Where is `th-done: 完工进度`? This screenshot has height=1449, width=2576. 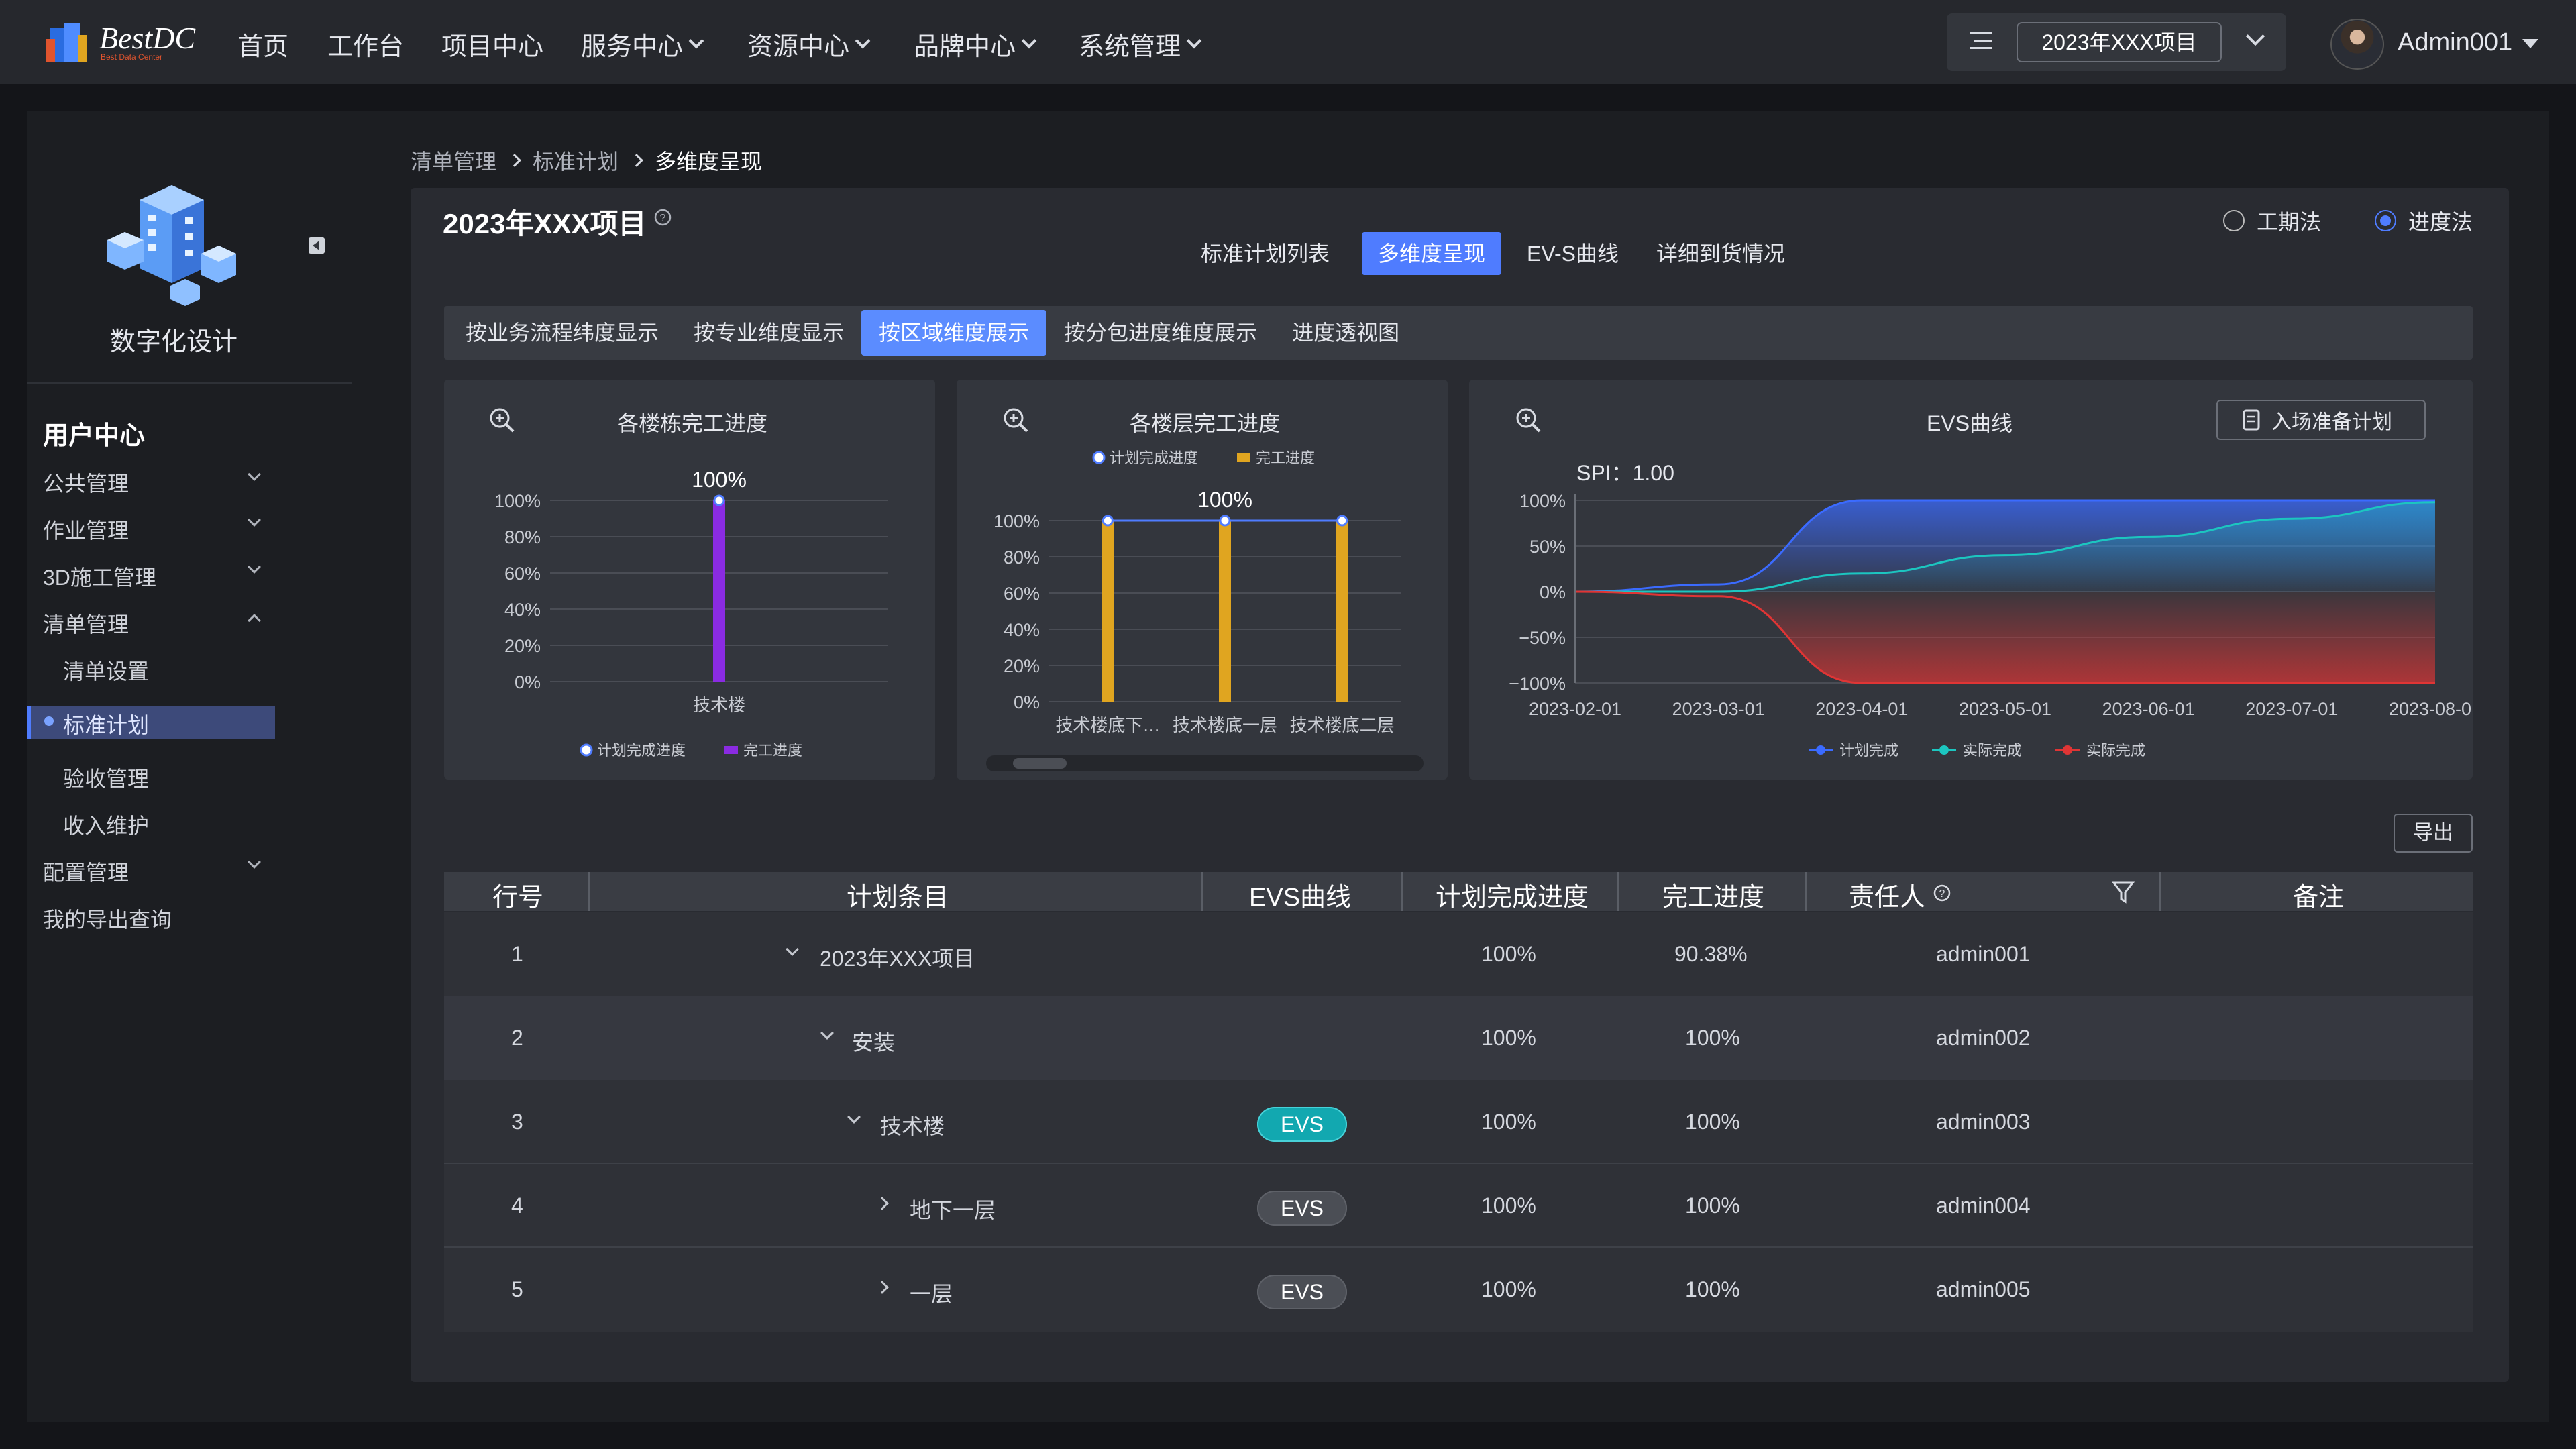
th-done: 完工进度 is located at coordinates (1713, 897).